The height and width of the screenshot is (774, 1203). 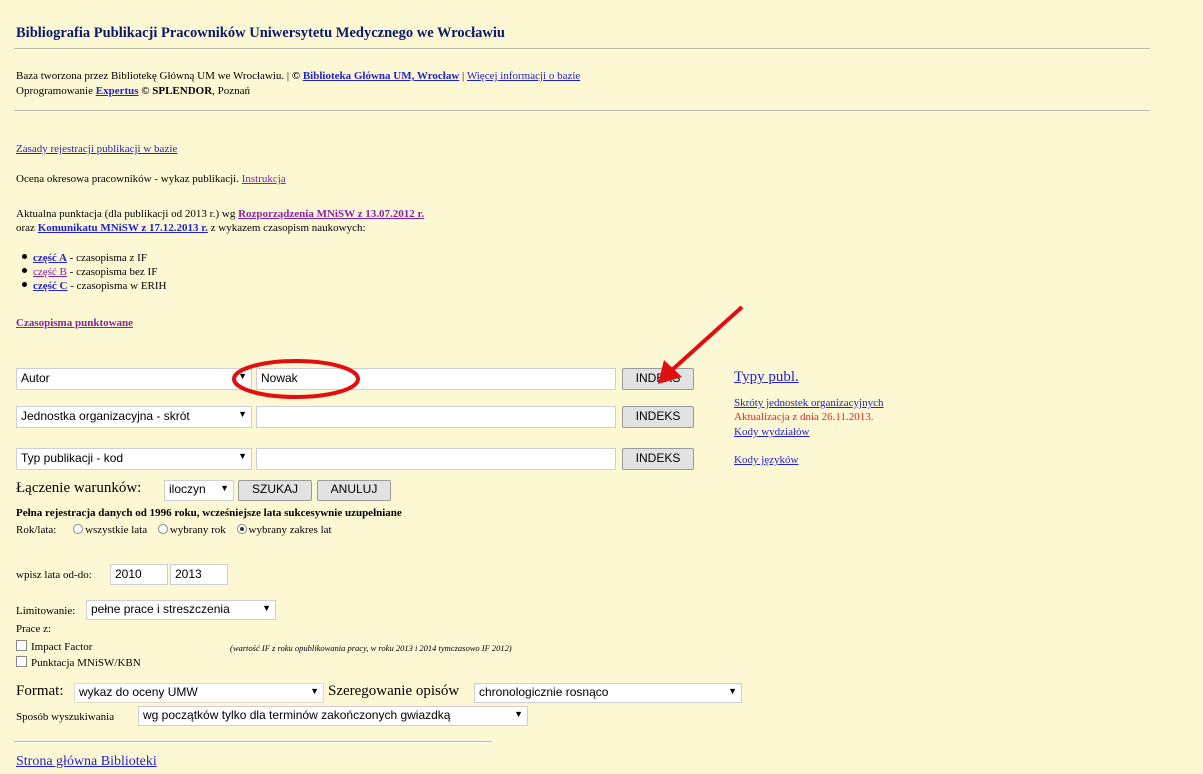 What do you see at coordinates (112, 272) in the screenshot?
I see `part-b-text: - czasopisma bez IF` at bounding box center [112, 272].